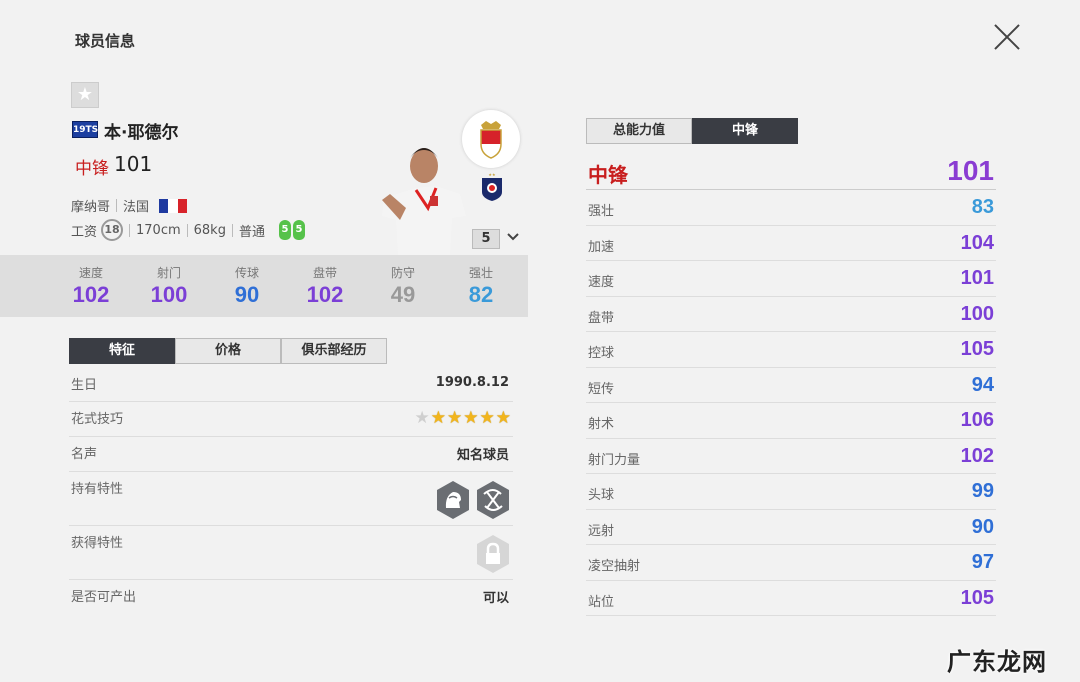 This screenshot has height=682, width=1080. I want to click on summary-stat-label: 速度, so click(90, 273).